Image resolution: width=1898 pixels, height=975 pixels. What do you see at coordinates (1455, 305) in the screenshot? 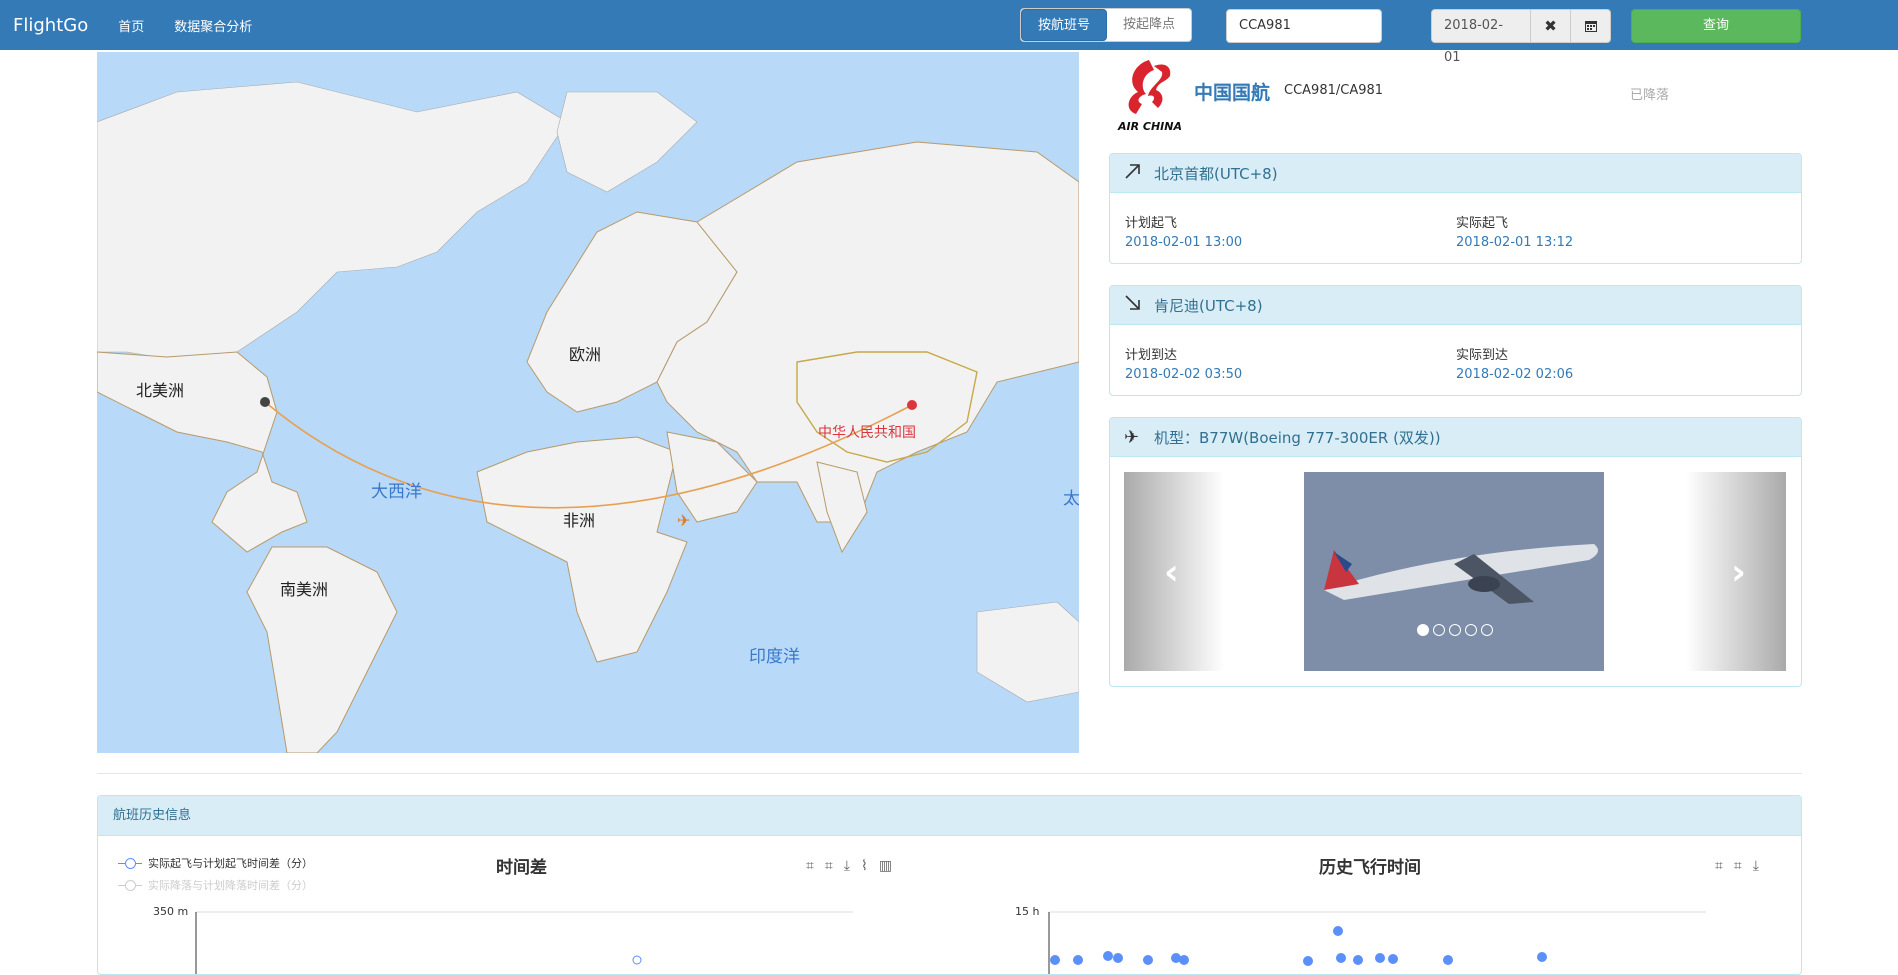
I see `arrival-header: 肯尼迪(UTC+8)` at bounding box center [1455, 305].